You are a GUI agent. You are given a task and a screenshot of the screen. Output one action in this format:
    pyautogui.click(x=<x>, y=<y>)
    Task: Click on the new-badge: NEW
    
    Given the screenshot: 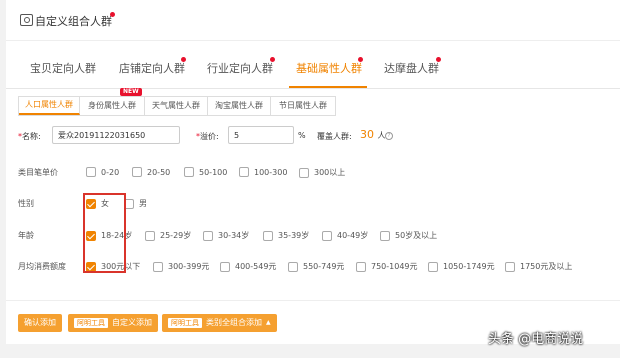 What is the action you would take?
    pyautogui.click(x=131, y=92)
    